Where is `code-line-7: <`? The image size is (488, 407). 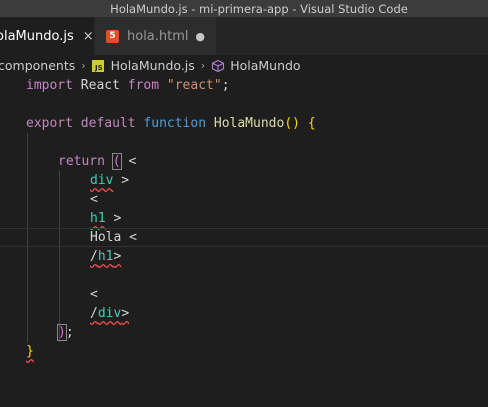 code-line-7: < is located at coordinates (94, 199).